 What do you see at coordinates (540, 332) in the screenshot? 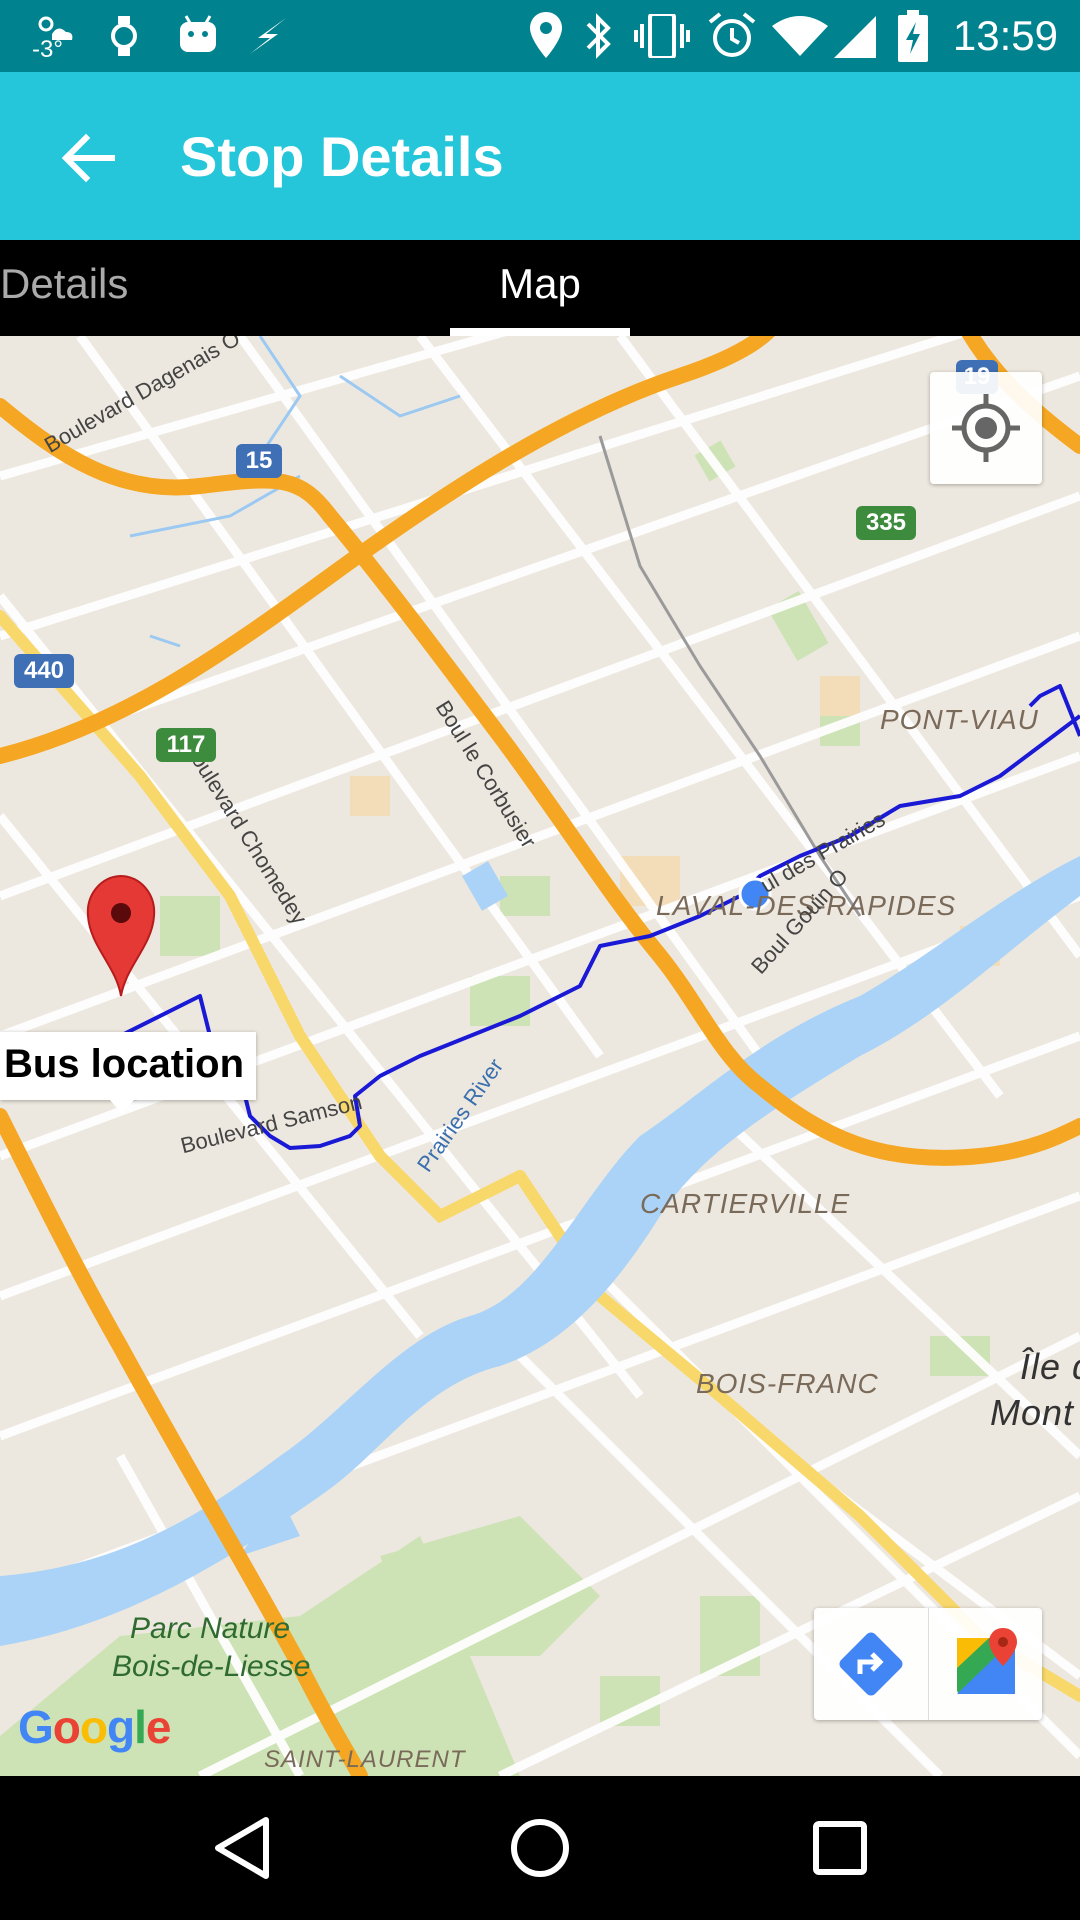
I see `tab-indicator` at bounding box center [540, 332].